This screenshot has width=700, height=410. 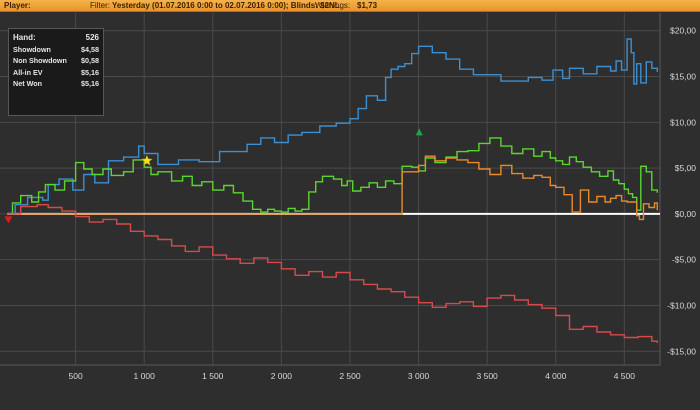 What do you see at coordinates (686, 214) in the screenshot?
I see `y-tick-label: $0,00` at bounding box center [686, 214].